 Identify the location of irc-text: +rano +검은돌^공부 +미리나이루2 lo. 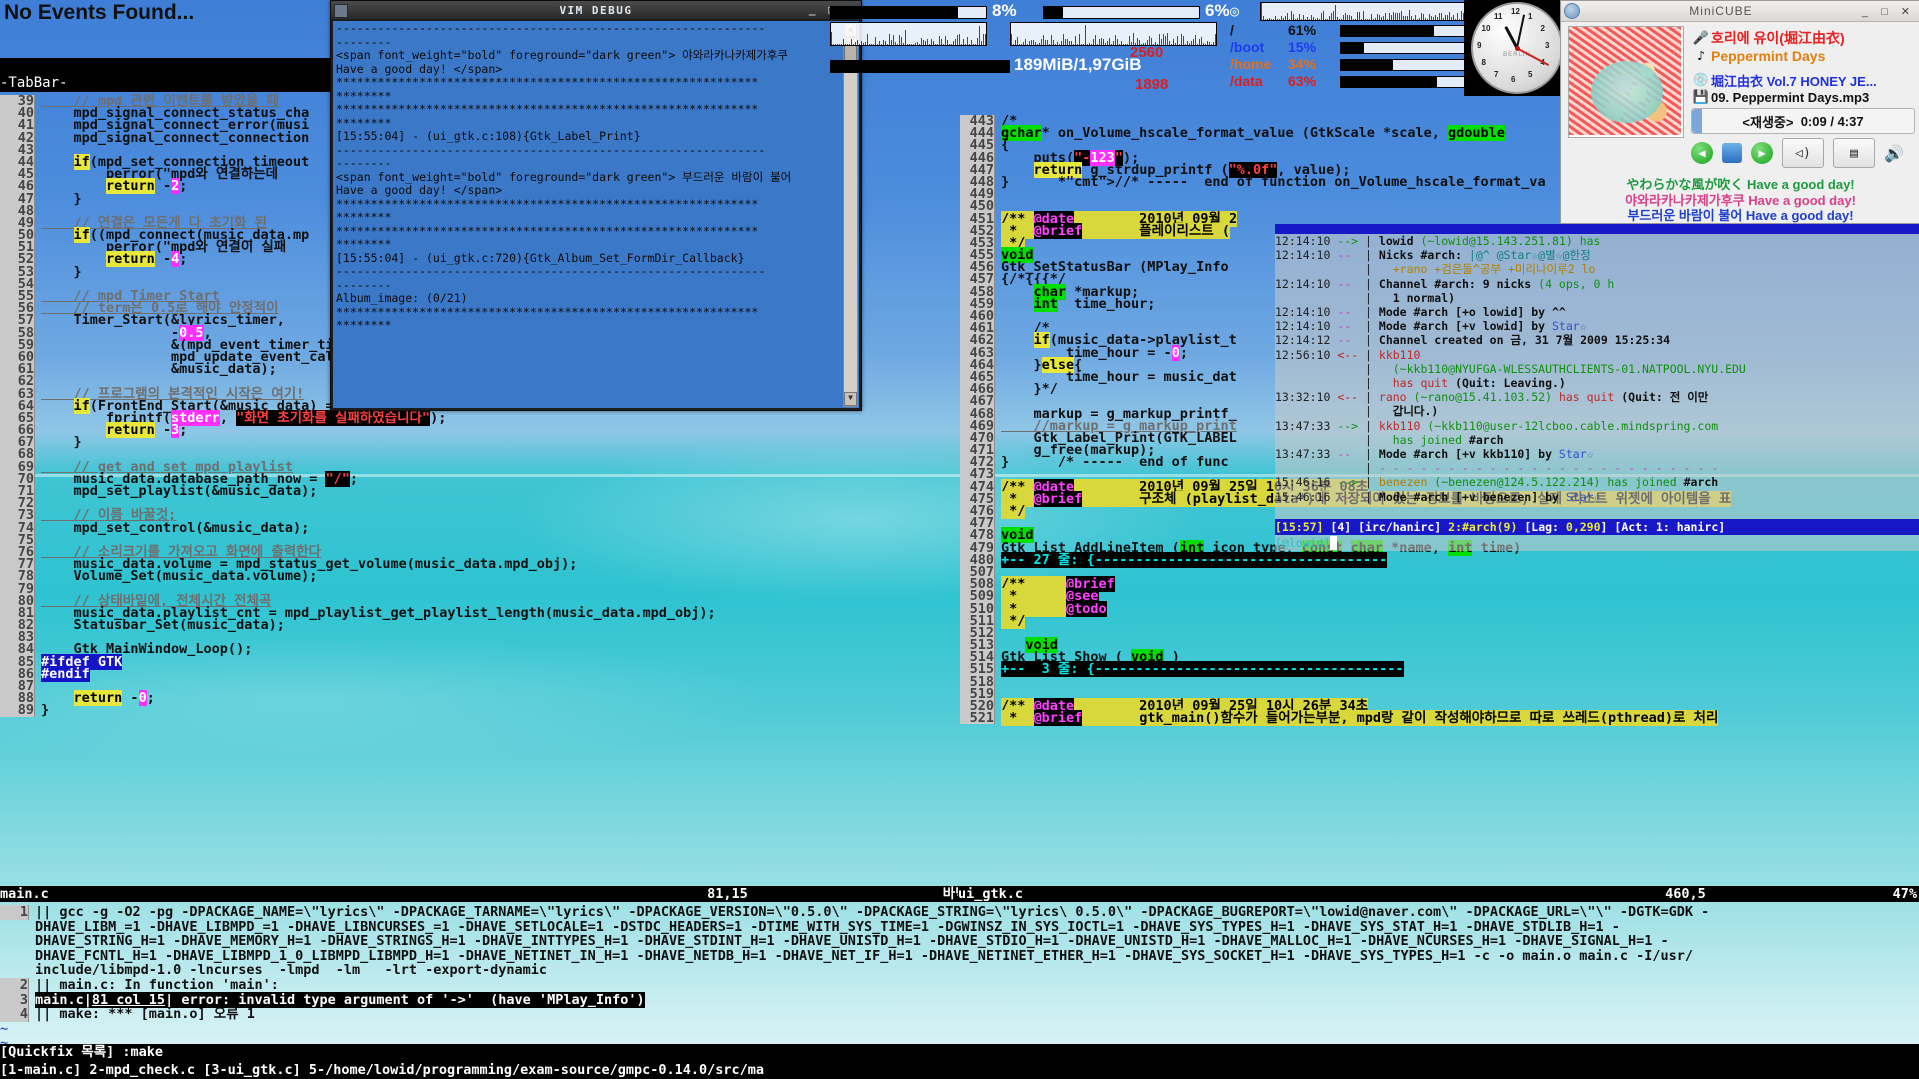
(1487, 269).